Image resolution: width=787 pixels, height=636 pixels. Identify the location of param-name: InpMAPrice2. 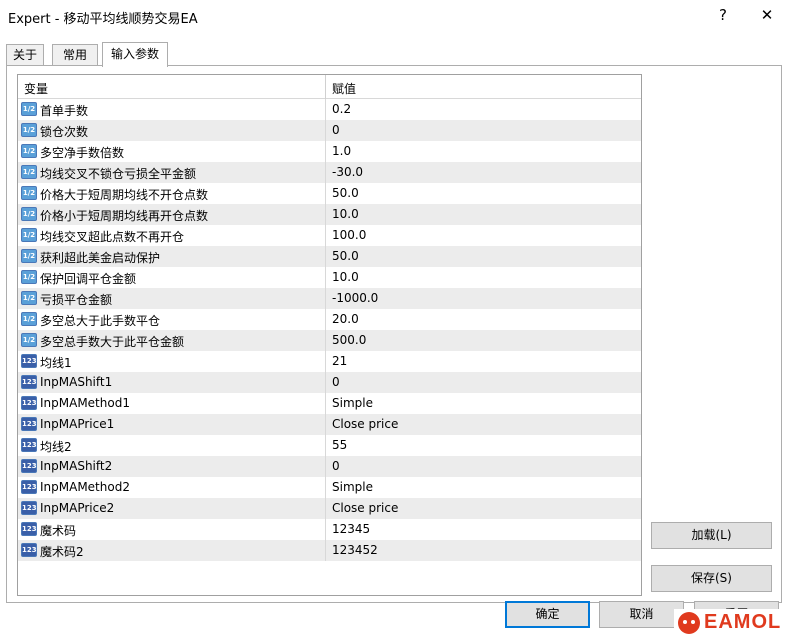
(77, 508).